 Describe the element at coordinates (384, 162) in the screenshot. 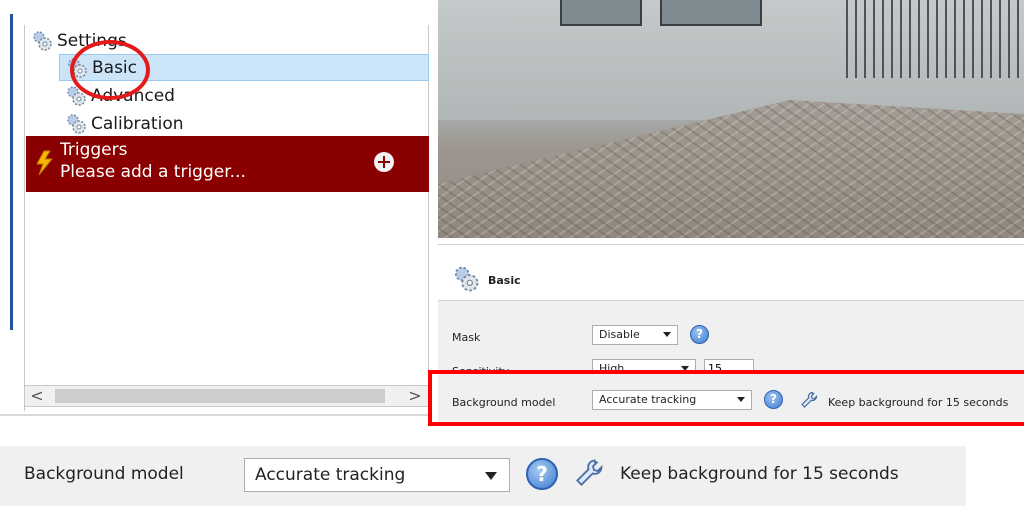

I see `add-trigger-button` at that location.